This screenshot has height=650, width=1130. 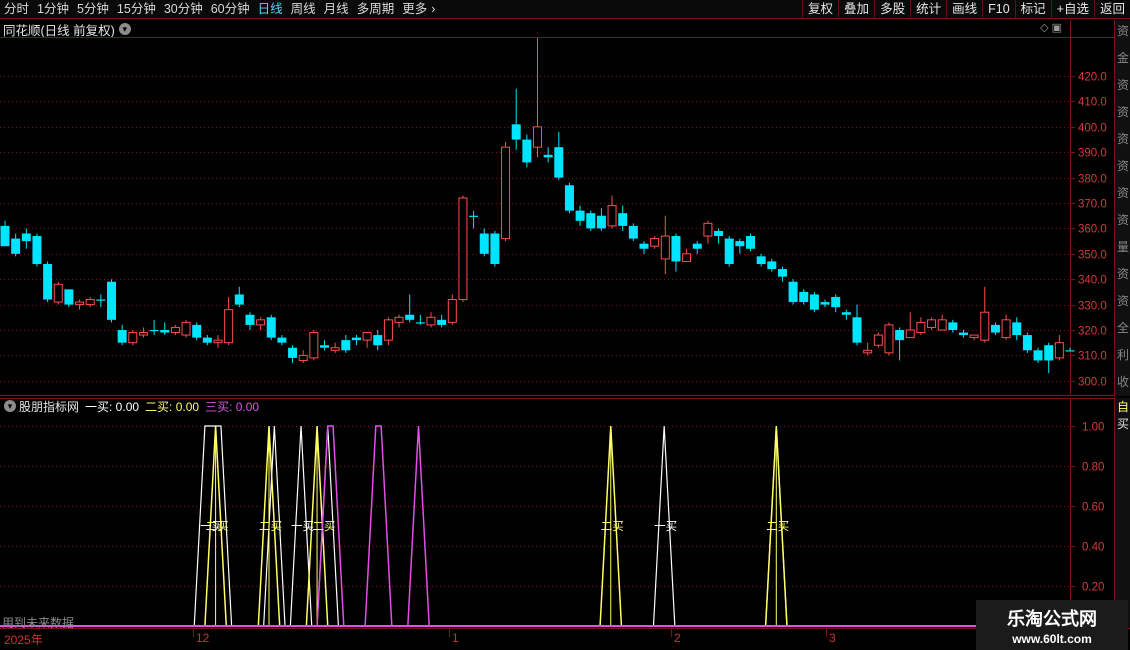 I want to click on date-label-jan: 1, so click(x=455, y=638).